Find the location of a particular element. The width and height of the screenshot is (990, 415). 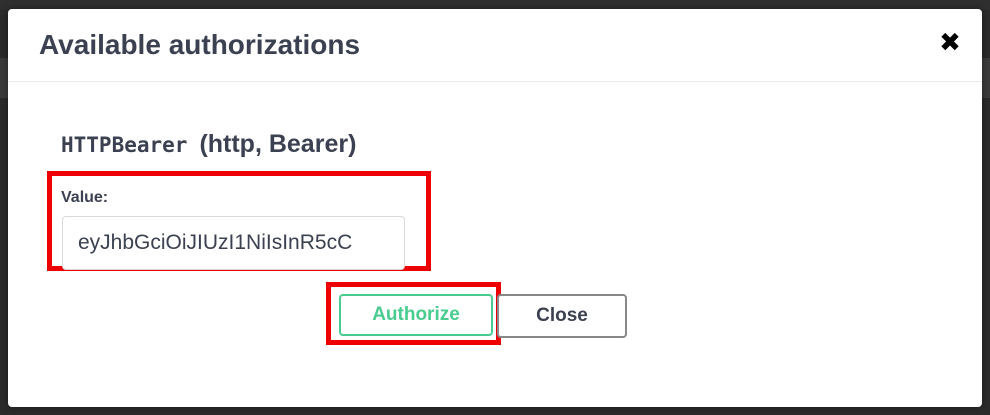

auth-scheme-title: HTTPBearer (http, Bearer) is located at coordinates (208, 144).